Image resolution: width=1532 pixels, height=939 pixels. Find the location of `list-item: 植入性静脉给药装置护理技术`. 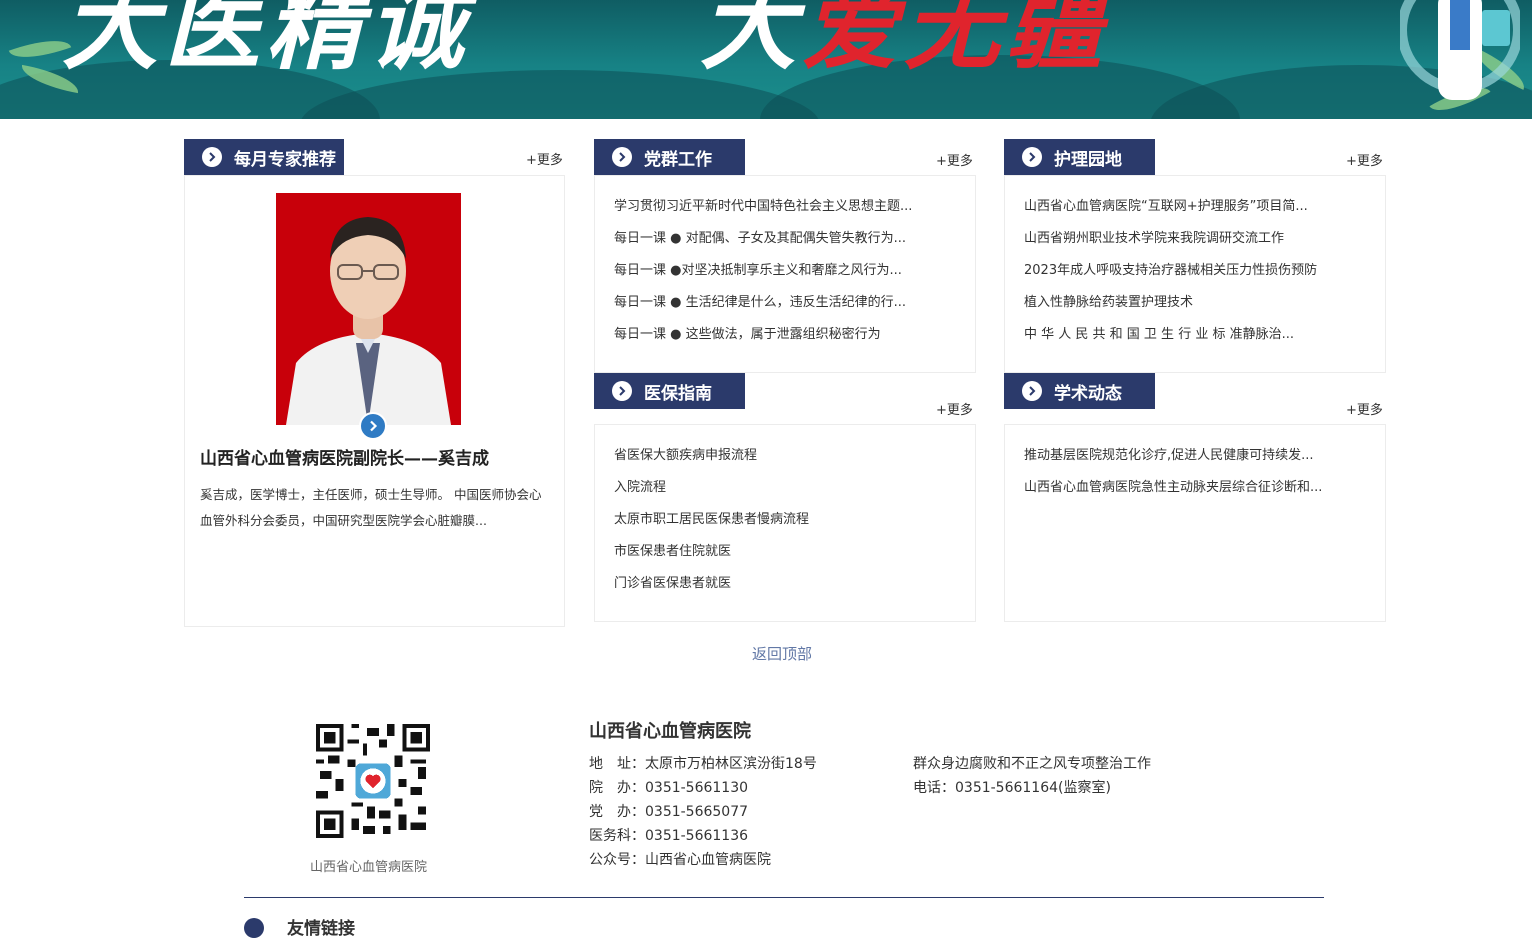

list-item: 植入性静脉给药装置护理技术 is located at coordinates (1195, 306).